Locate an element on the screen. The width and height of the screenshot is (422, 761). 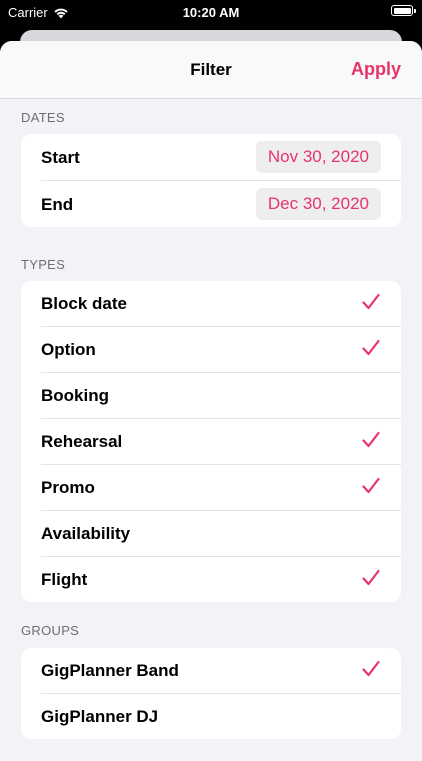
type-row-promo: Promo is located at coordinates (221, 488).